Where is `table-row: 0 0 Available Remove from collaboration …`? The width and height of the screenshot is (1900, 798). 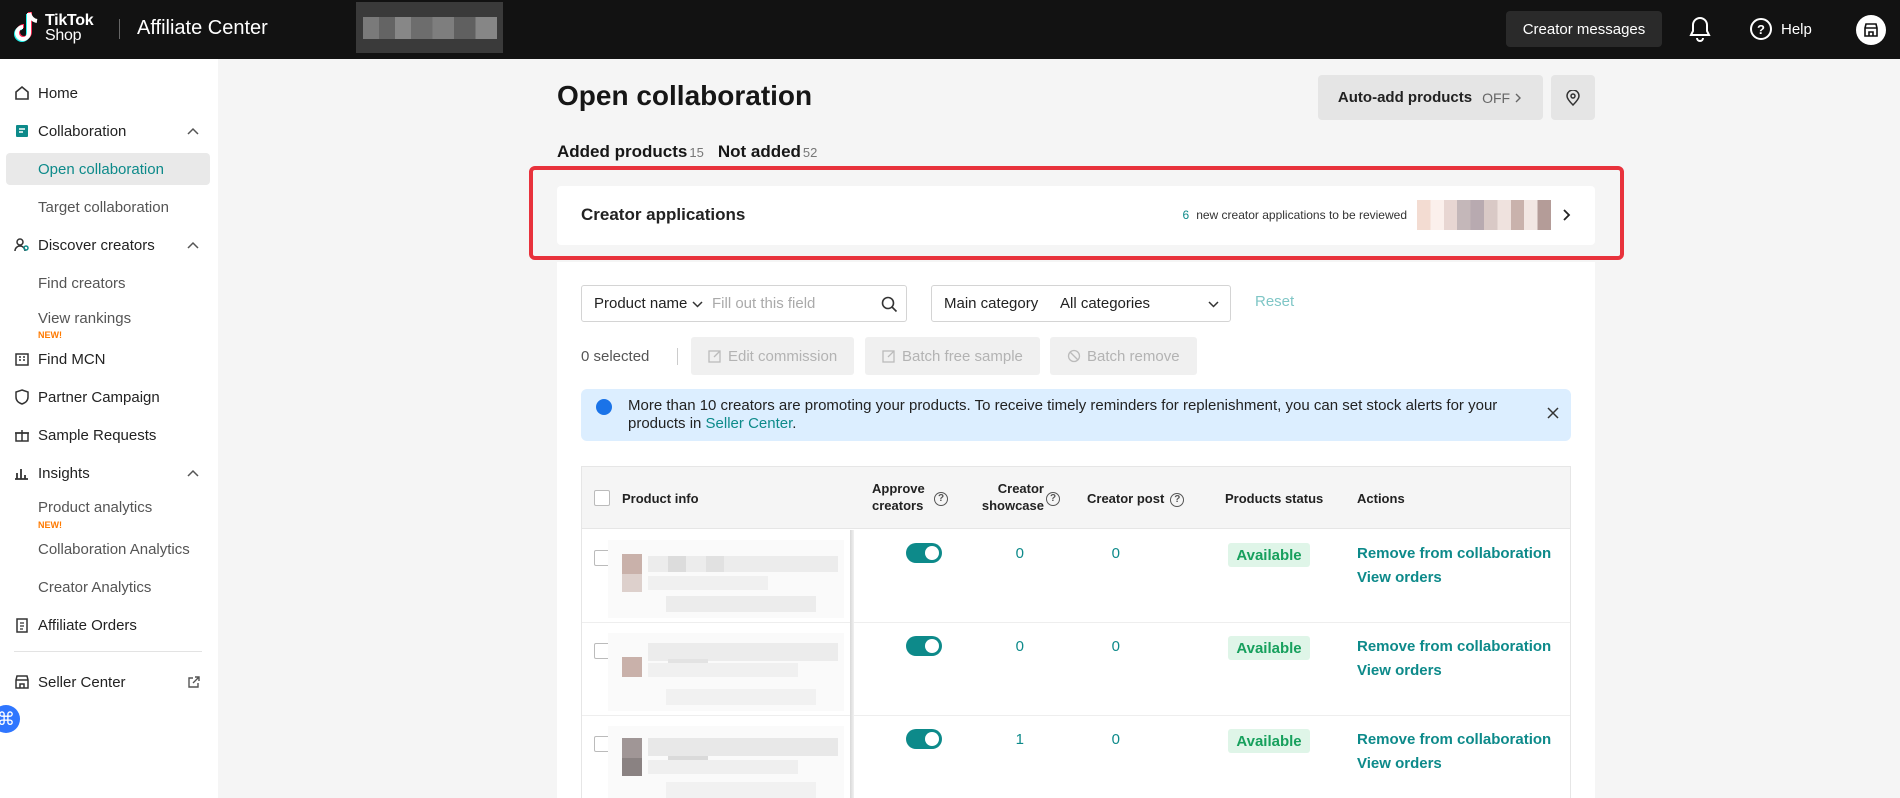 table-row: 0 0 Available Remove from collaboration … is located at coordinates (1076, 576).